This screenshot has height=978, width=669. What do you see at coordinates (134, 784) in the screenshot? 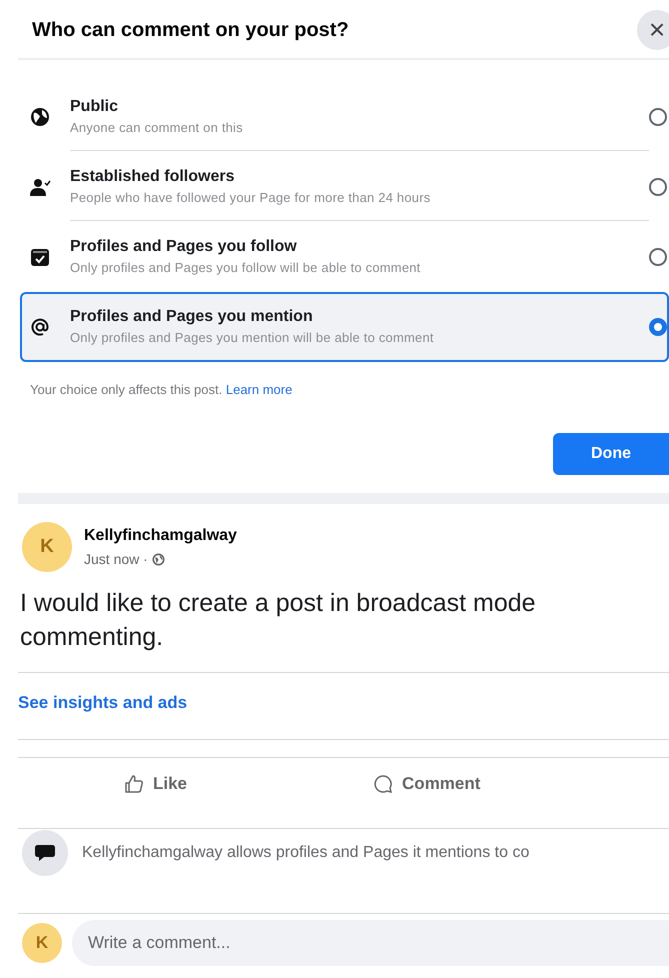
I see `thumbs-up-icon` at bounding box center [134, 784].